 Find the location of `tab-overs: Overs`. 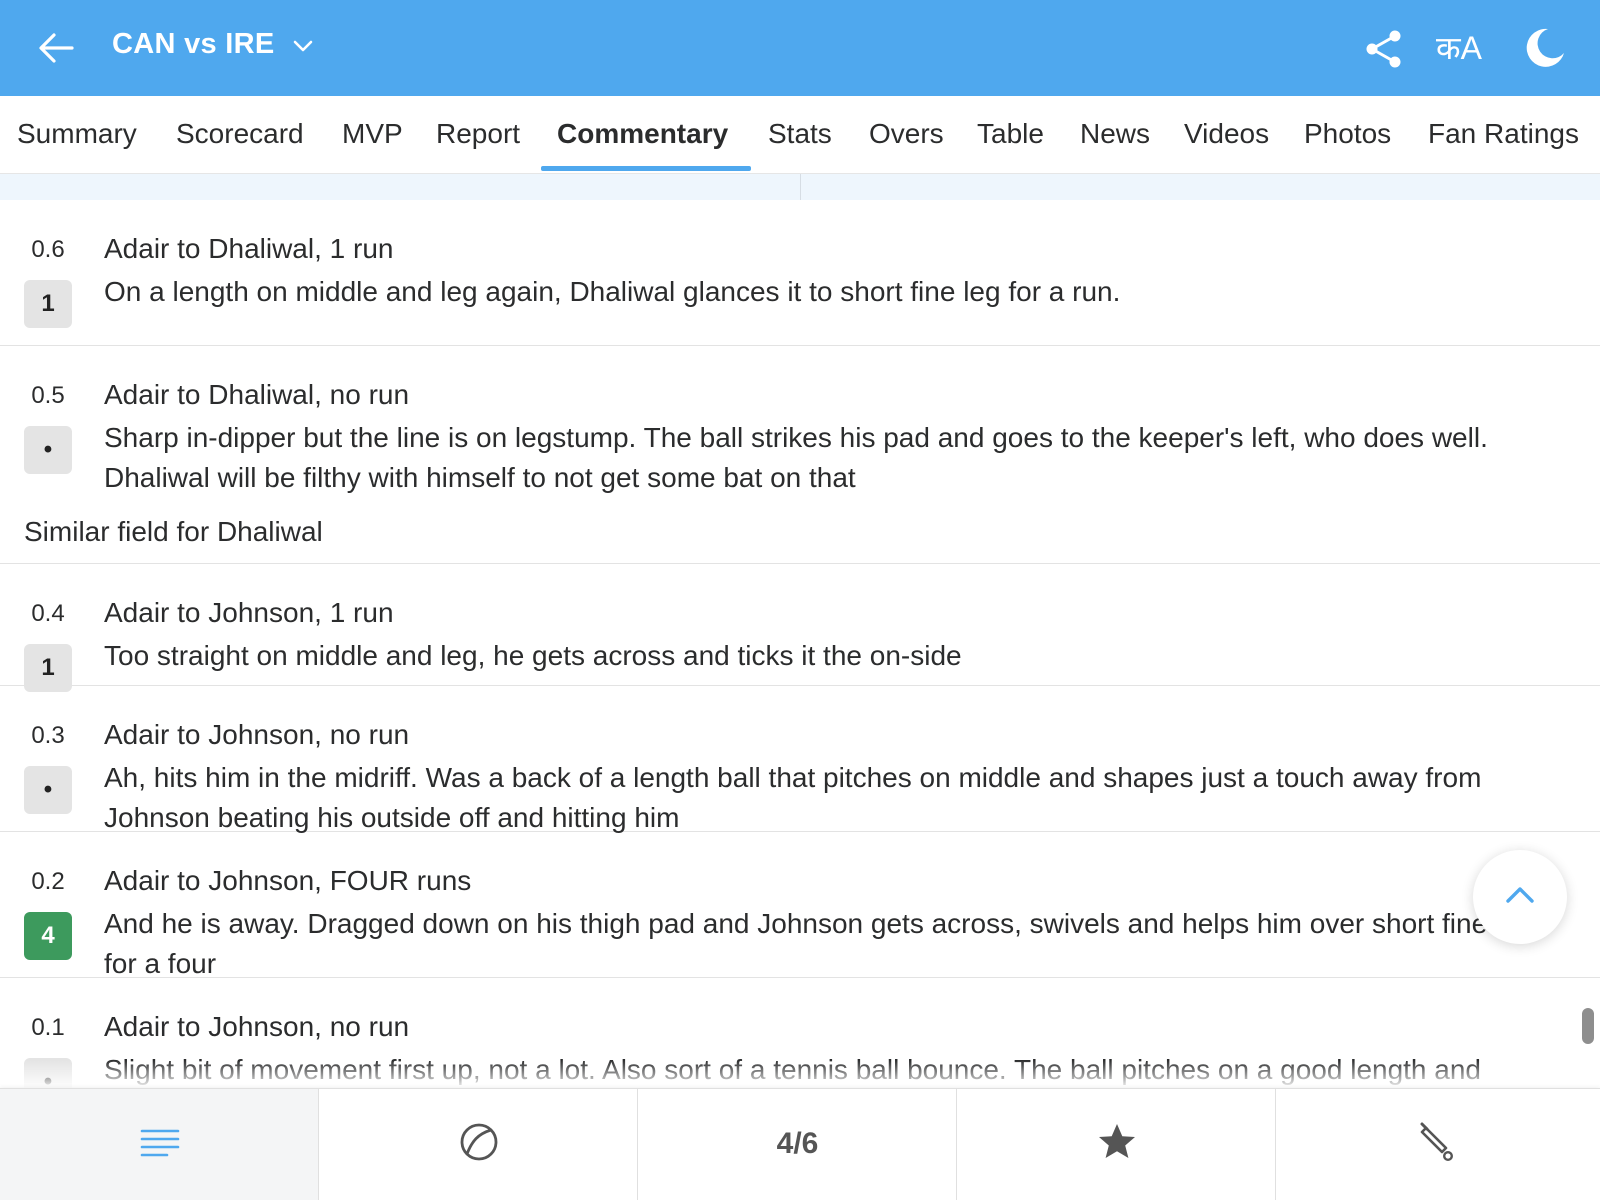

tab-overs: Overs is located at coordinates (906, 134).